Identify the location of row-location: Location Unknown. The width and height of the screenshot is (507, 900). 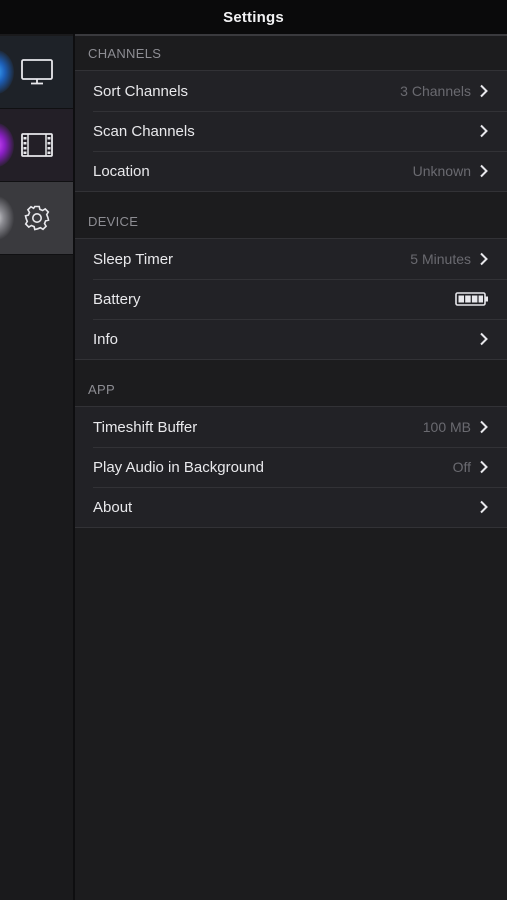
(291, 171).